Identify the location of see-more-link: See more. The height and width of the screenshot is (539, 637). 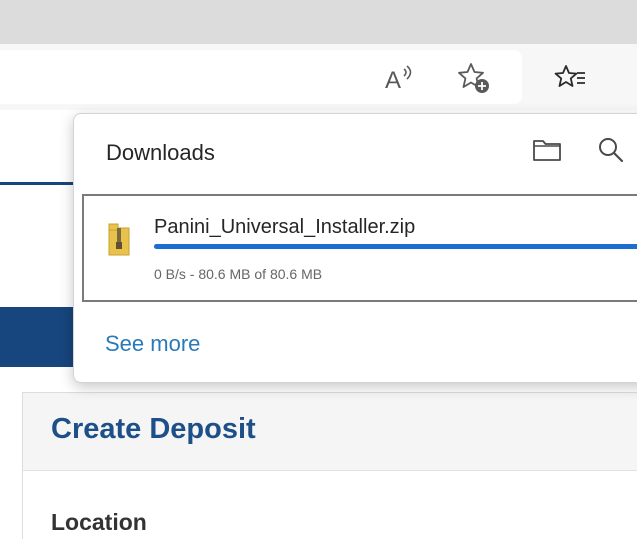
(152, 344).